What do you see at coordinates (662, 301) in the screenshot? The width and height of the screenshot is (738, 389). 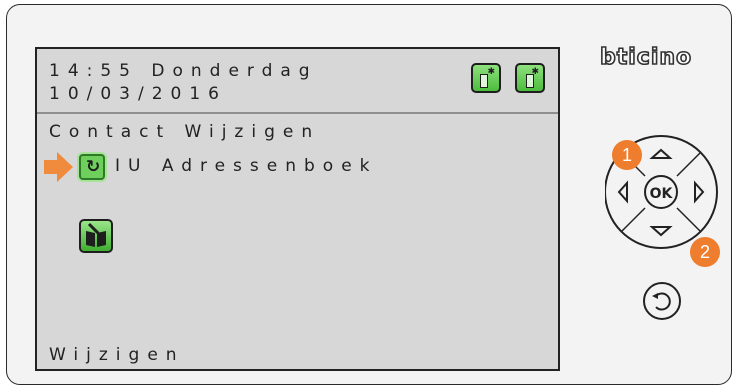 I see `back-button` at bounding box center [662, 301].